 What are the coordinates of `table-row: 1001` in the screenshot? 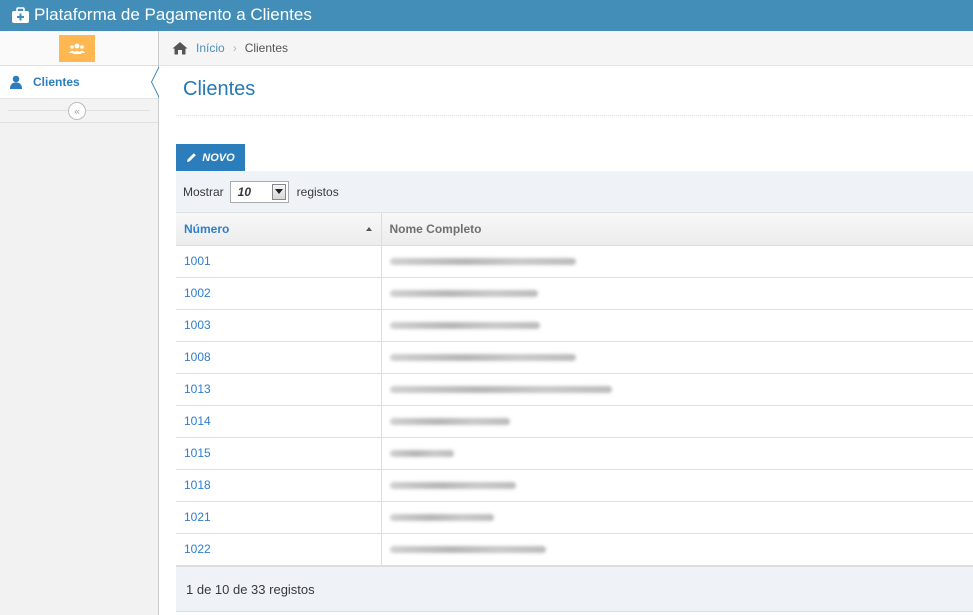 It's located at (574, 261).